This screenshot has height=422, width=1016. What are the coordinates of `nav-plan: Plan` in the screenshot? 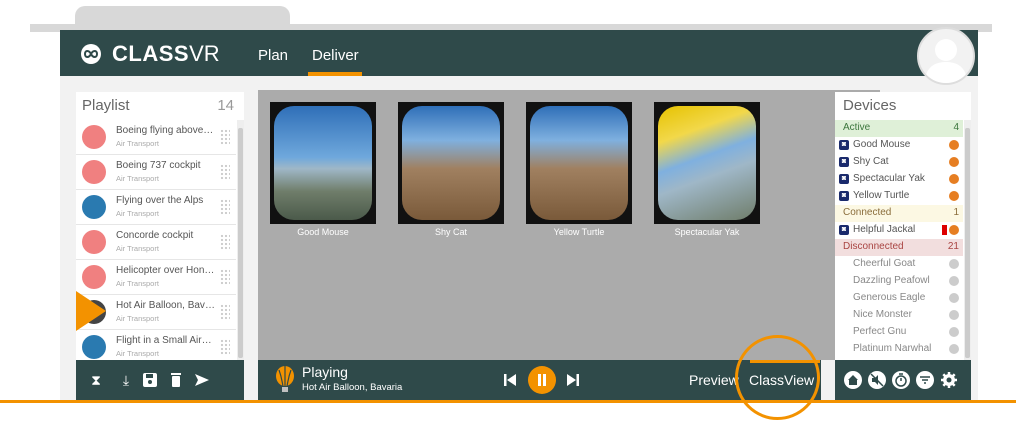 It's located at (273, 55).